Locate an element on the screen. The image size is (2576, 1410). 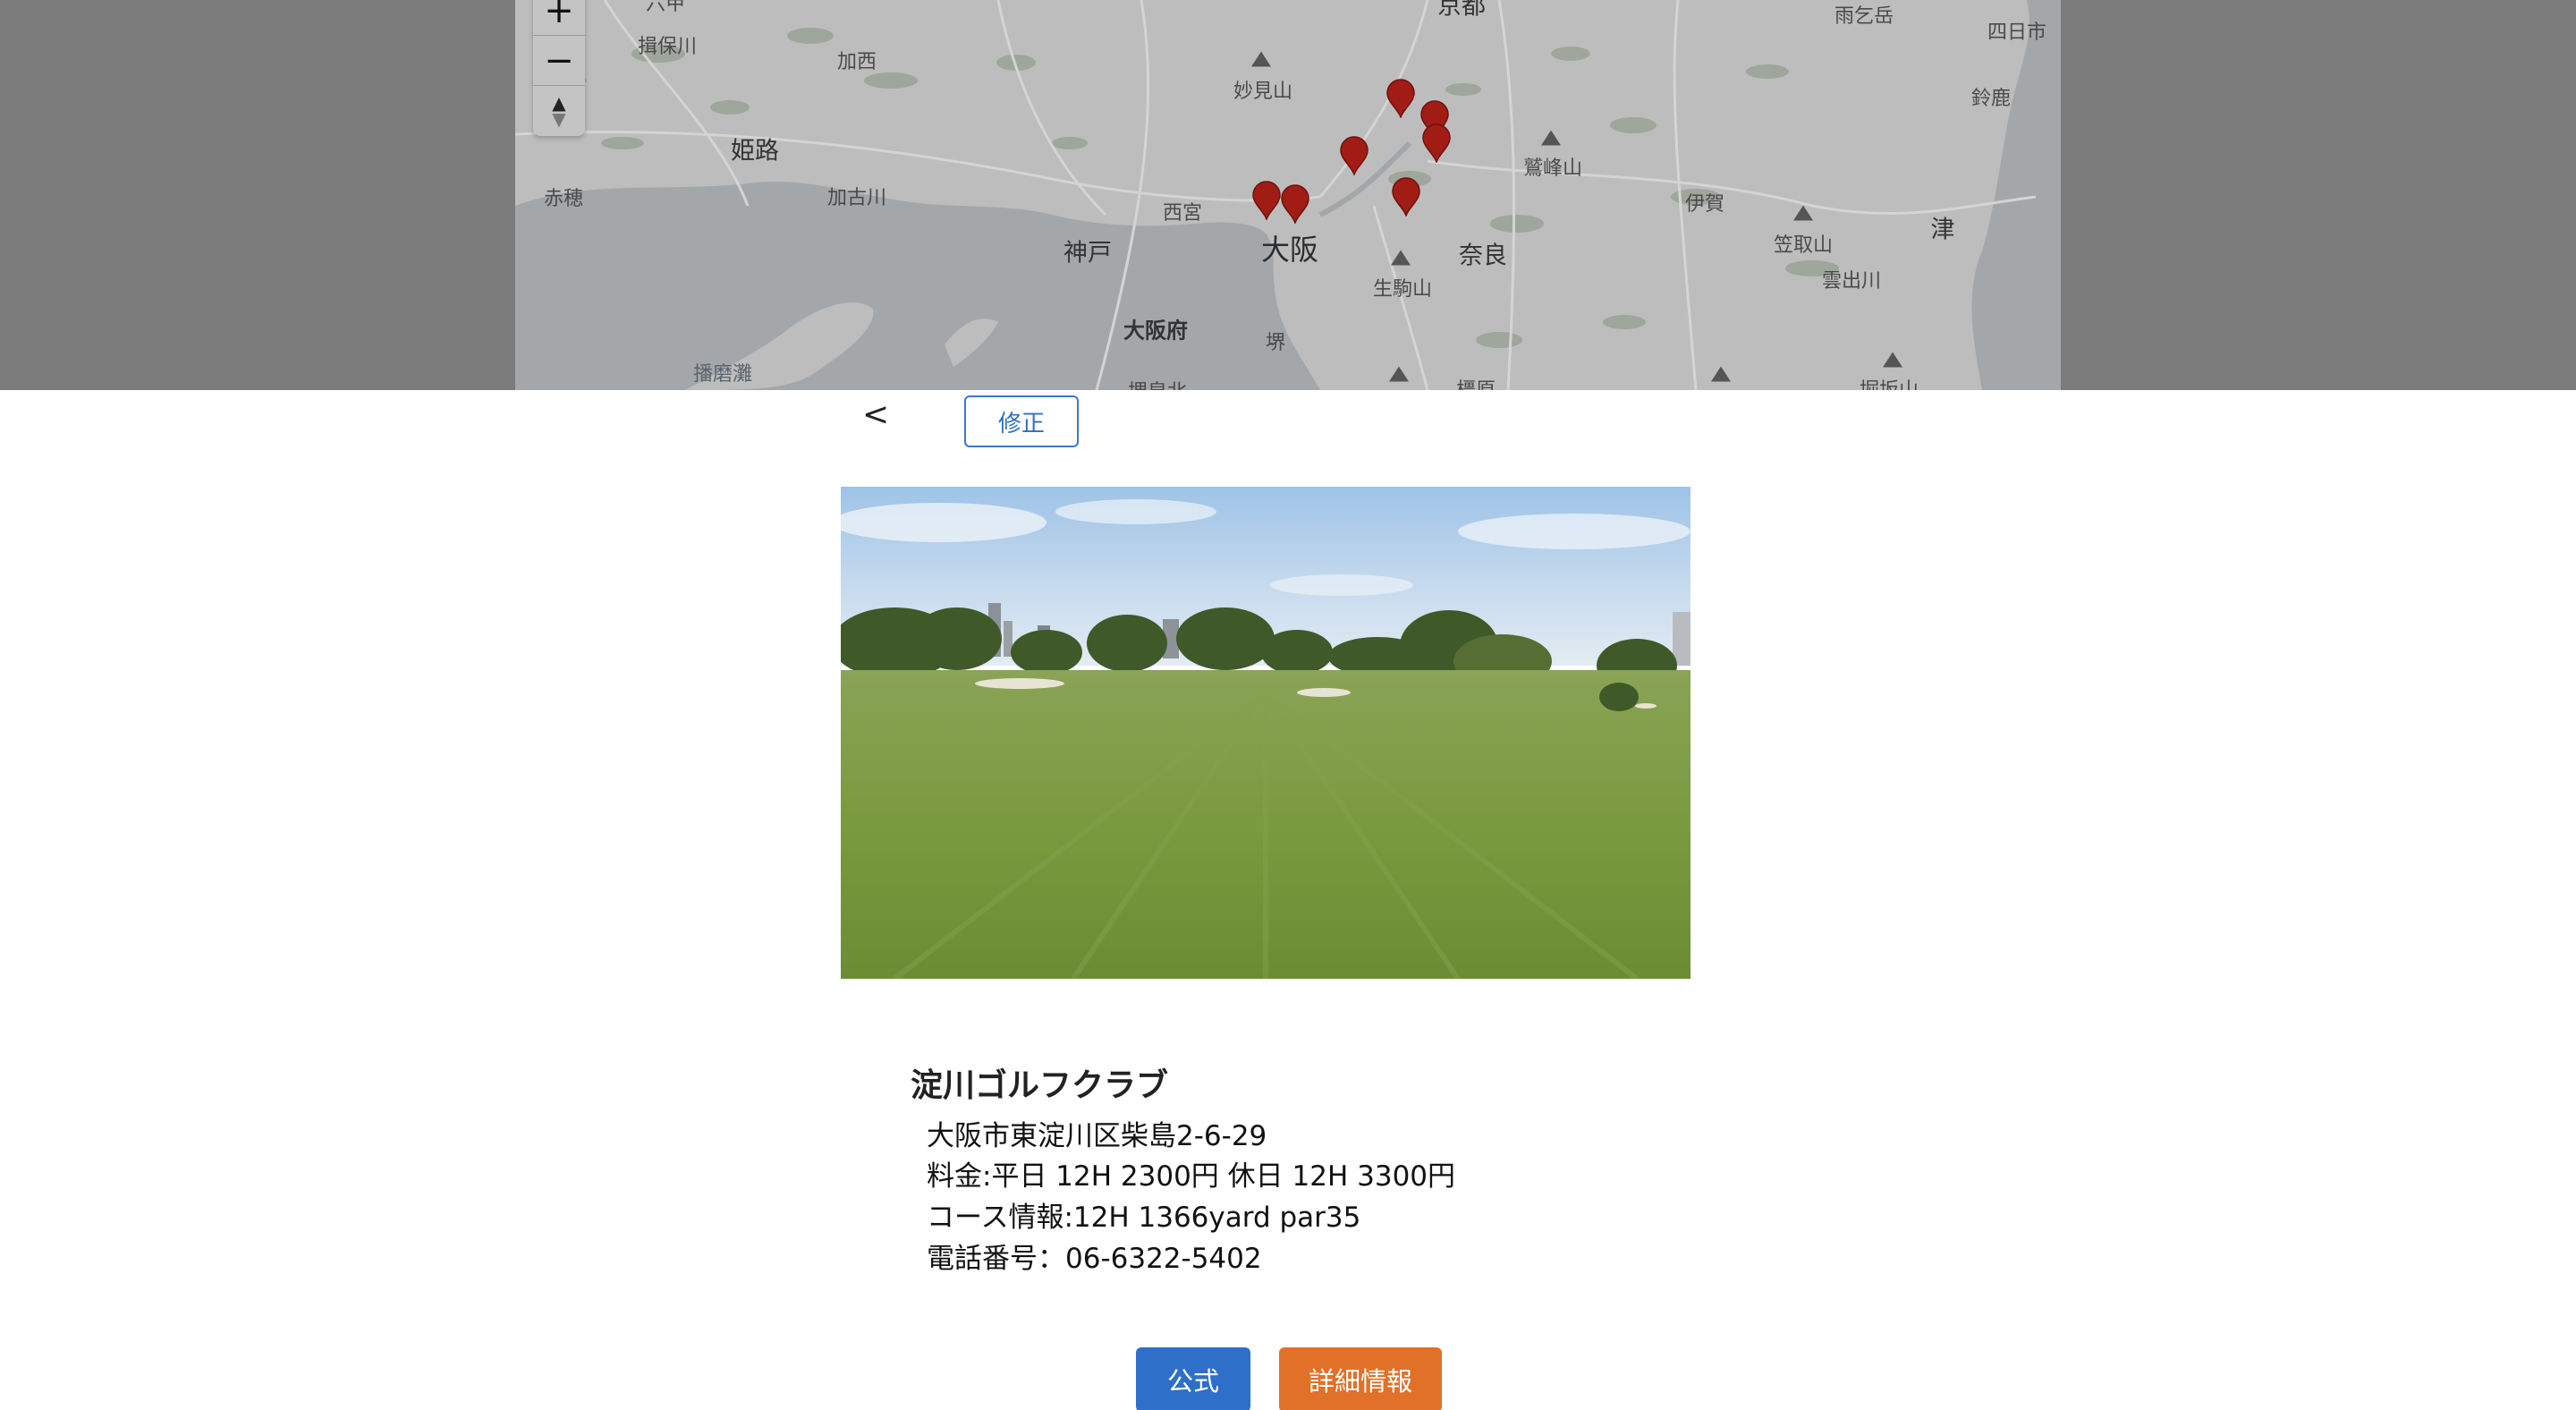
map-label-ikoma: 生駒山 is located at coordinates (1402, 289).